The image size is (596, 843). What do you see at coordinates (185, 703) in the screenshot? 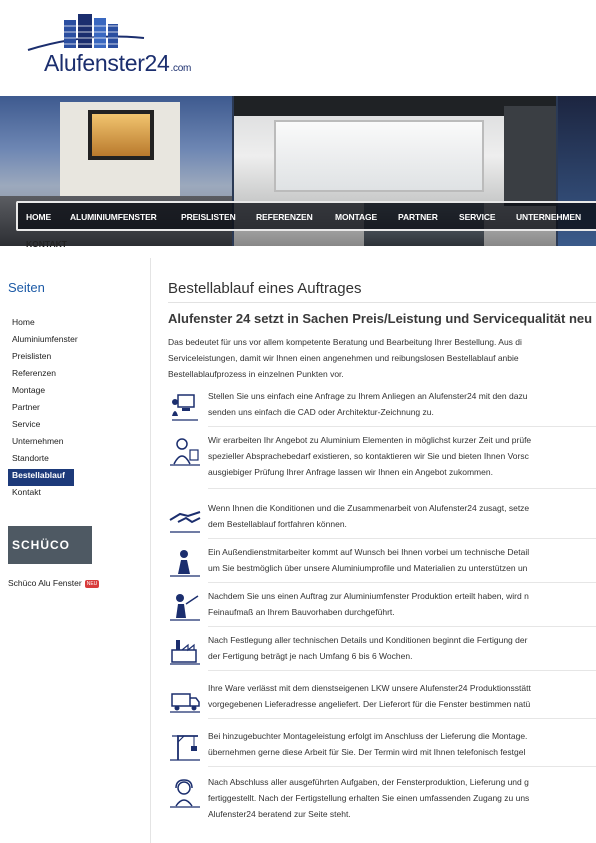
I see `truck-icon` at bounding box center [185, 703].